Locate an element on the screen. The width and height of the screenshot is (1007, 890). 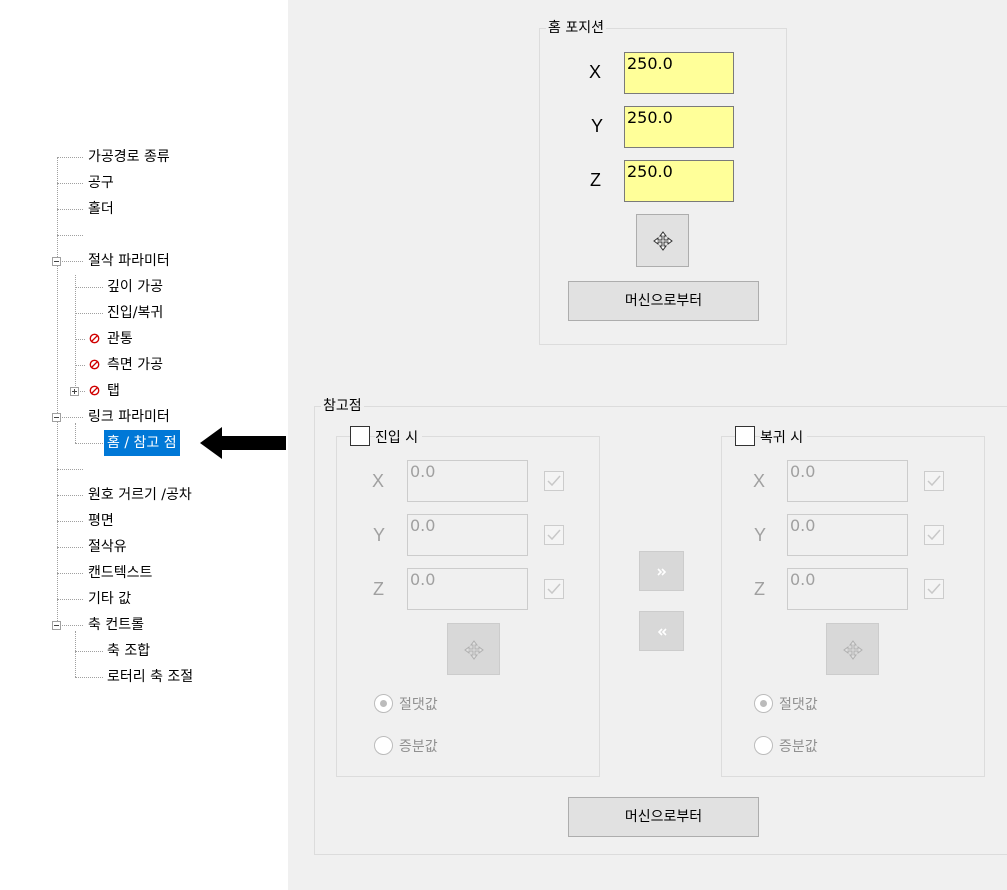
retract-z-label: Z is located at coordinates (759, 589).